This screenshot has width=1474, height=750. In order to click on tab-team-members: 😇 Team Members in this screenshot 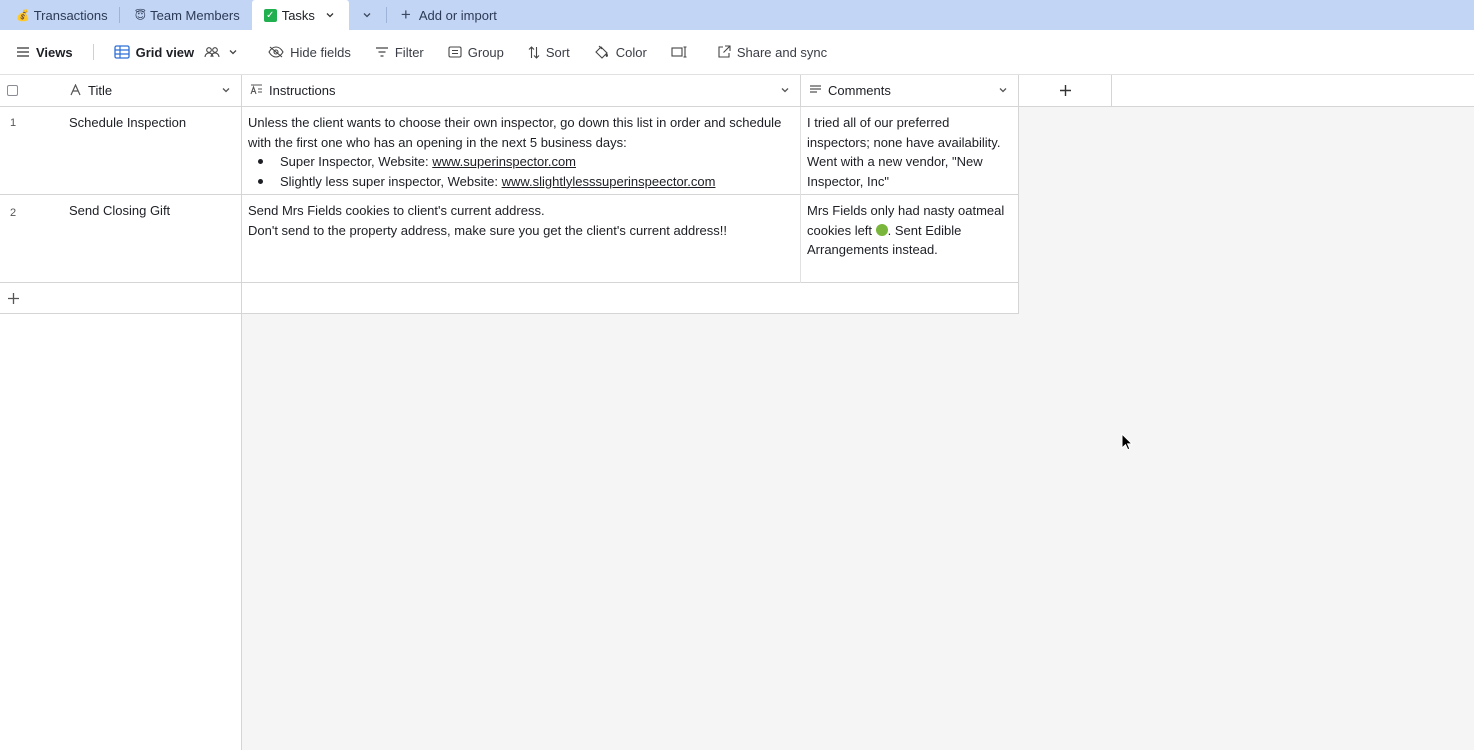, I will do `click(185, 15)`.